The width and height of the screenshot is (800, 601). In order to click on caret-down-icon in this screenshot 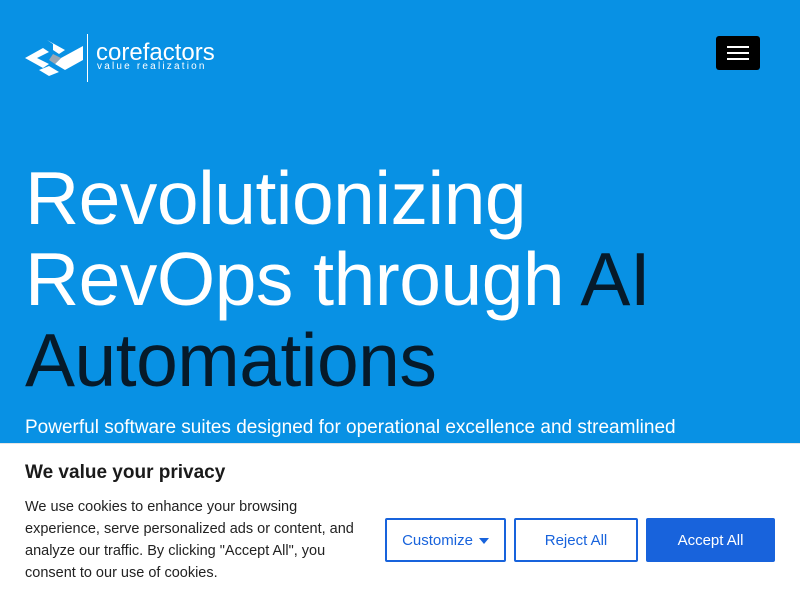, I will do `click(483, 540)`.